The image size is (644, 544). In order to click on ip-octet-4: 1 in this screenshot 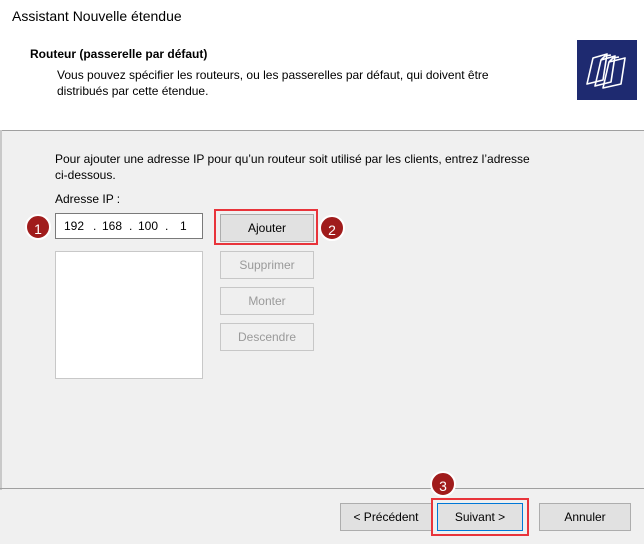, I will do `click(183, 226)`.